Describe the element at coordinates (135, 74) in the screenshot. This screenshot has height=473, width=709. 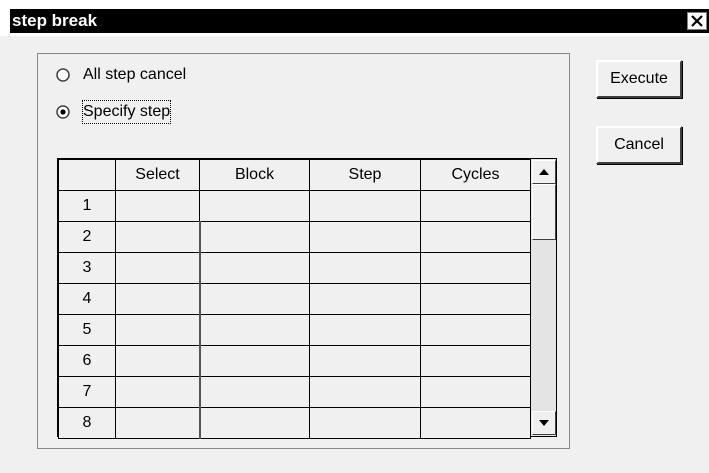
I see `all-step-cancel-label: All step cancel` at that location.